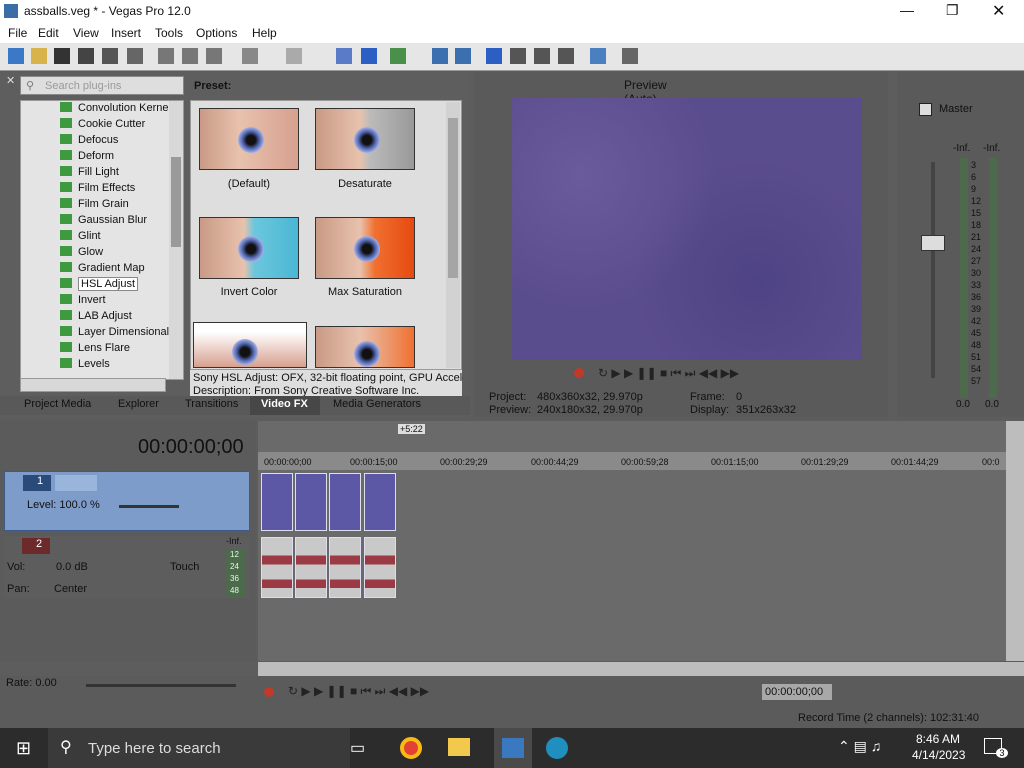  What do you see at coordinates (647, 91) in the screenshot?
I see `preview-mode-dropdown: Preview (Auto)` at bounding box center [647, 91].